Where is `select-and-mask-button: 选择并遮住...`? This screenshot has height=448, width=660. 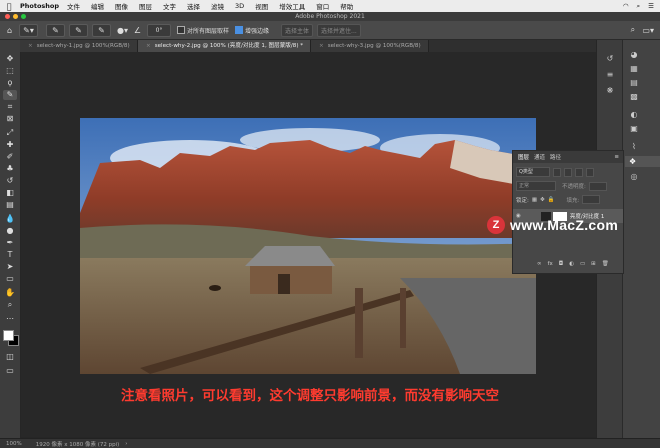
select-and-mask-button: 选择并遮住... is located at coordinates (339, 30).